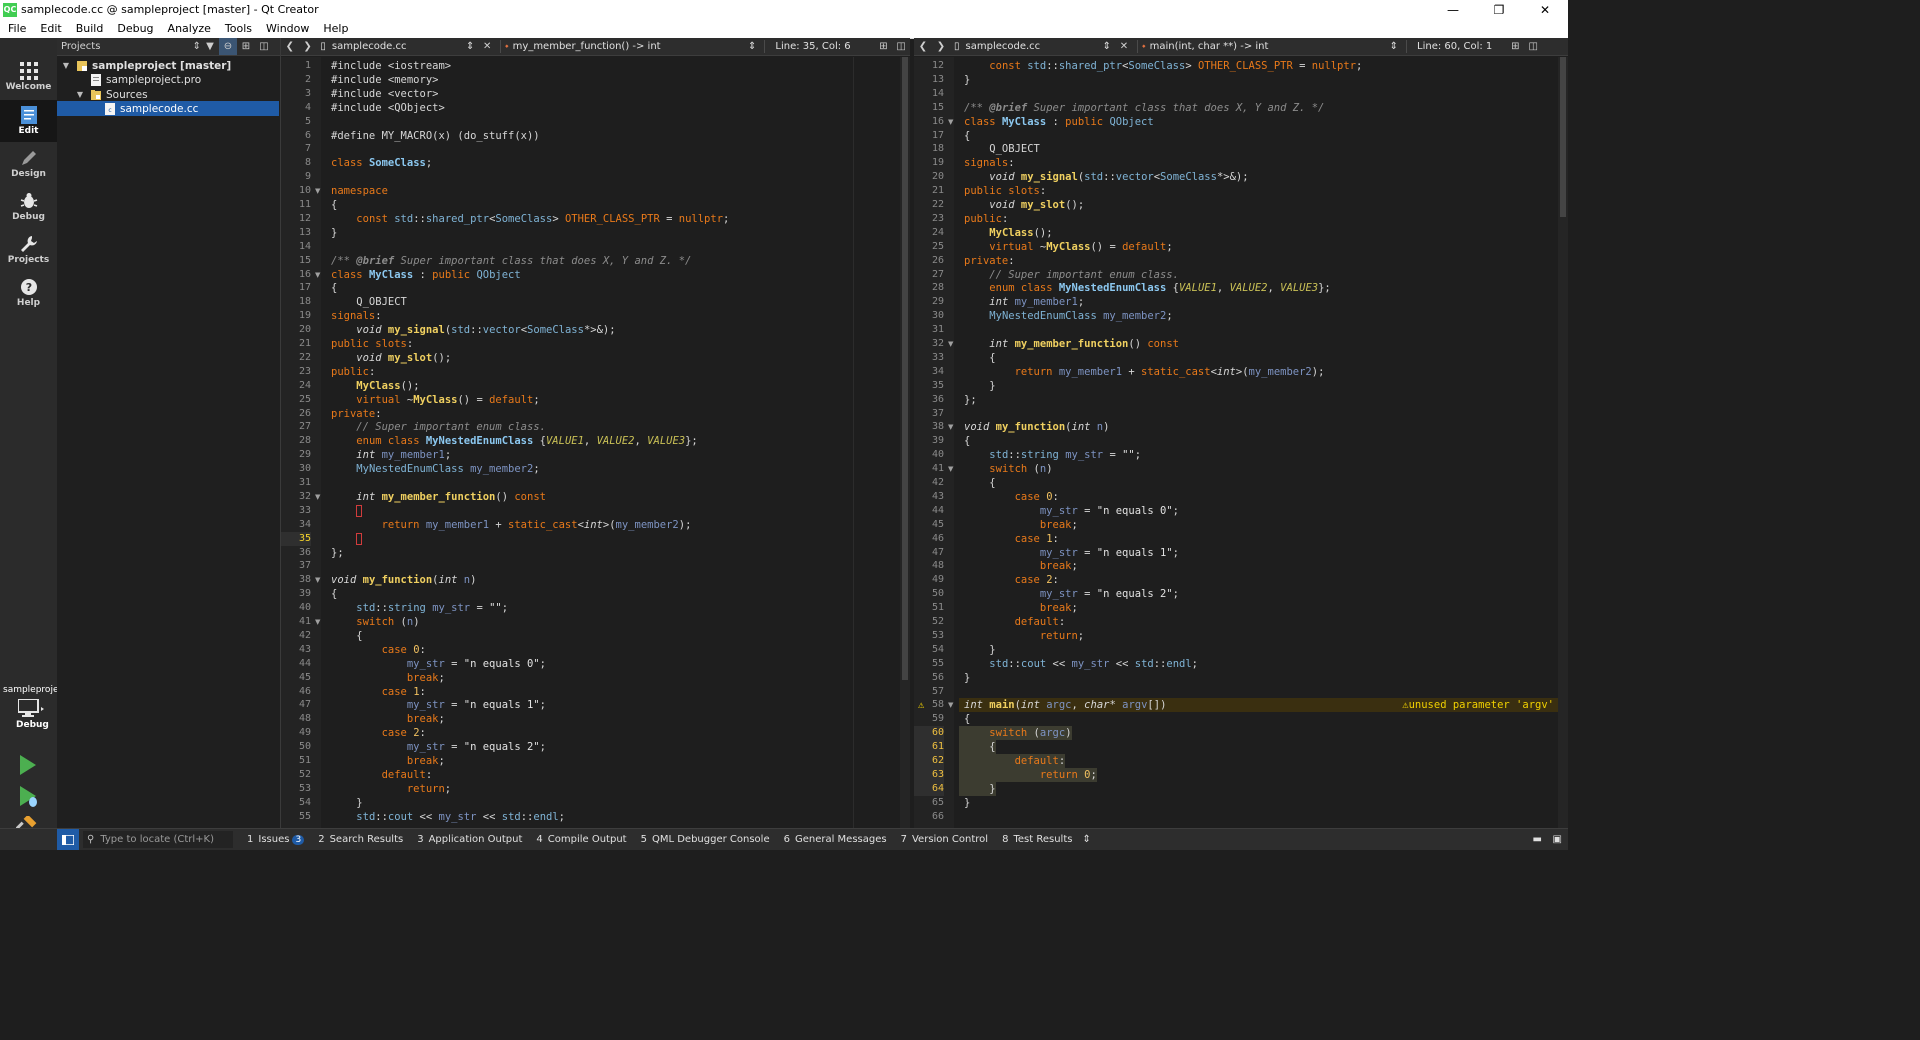 The image size is (1920, 1040). Describe the element at coordinates (296, 94) in the screenshot. I see `line-number: 3` at that location.